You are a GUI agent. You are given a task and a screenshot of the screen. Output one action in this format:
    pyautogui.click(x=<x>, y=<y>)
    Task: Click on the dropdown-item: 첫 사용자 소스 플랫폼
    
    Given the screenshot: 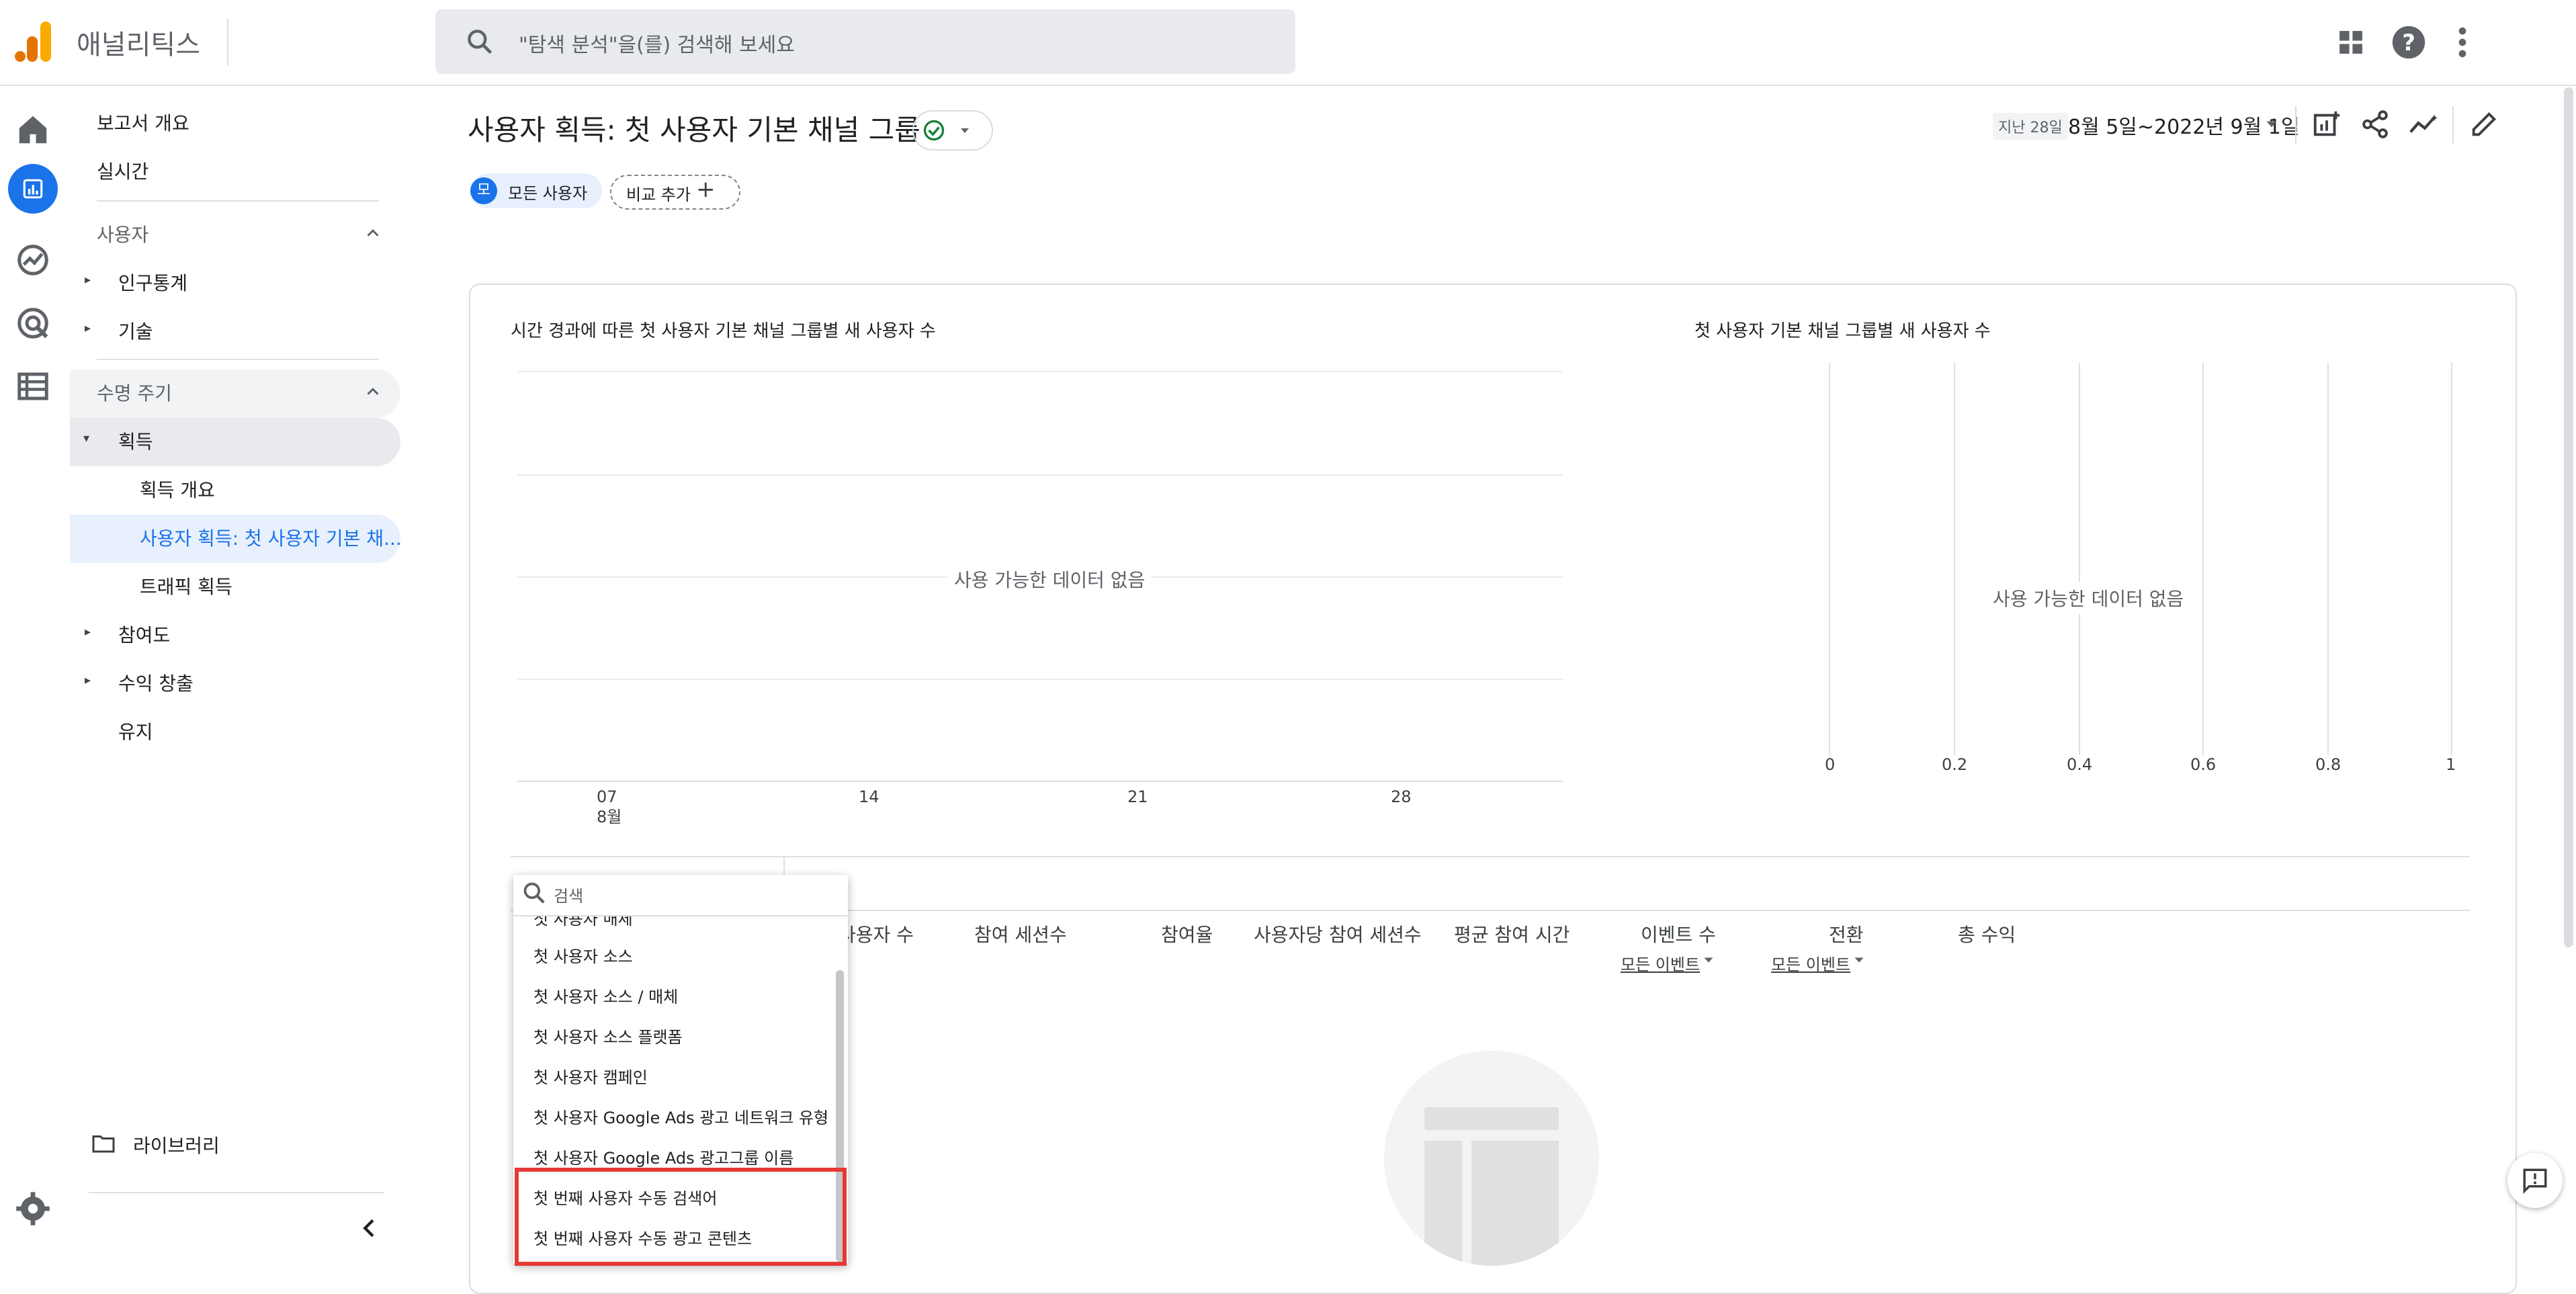 What is the action you would take?
    pyautogui.click(x=608, y=1035)
    